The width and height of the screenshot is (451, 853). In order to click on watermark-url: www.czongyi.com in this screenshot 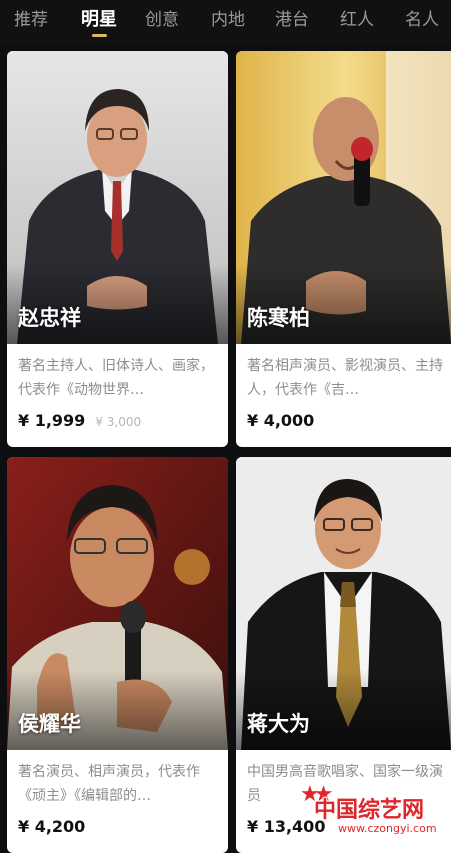, I will do `click(387, 828)`.